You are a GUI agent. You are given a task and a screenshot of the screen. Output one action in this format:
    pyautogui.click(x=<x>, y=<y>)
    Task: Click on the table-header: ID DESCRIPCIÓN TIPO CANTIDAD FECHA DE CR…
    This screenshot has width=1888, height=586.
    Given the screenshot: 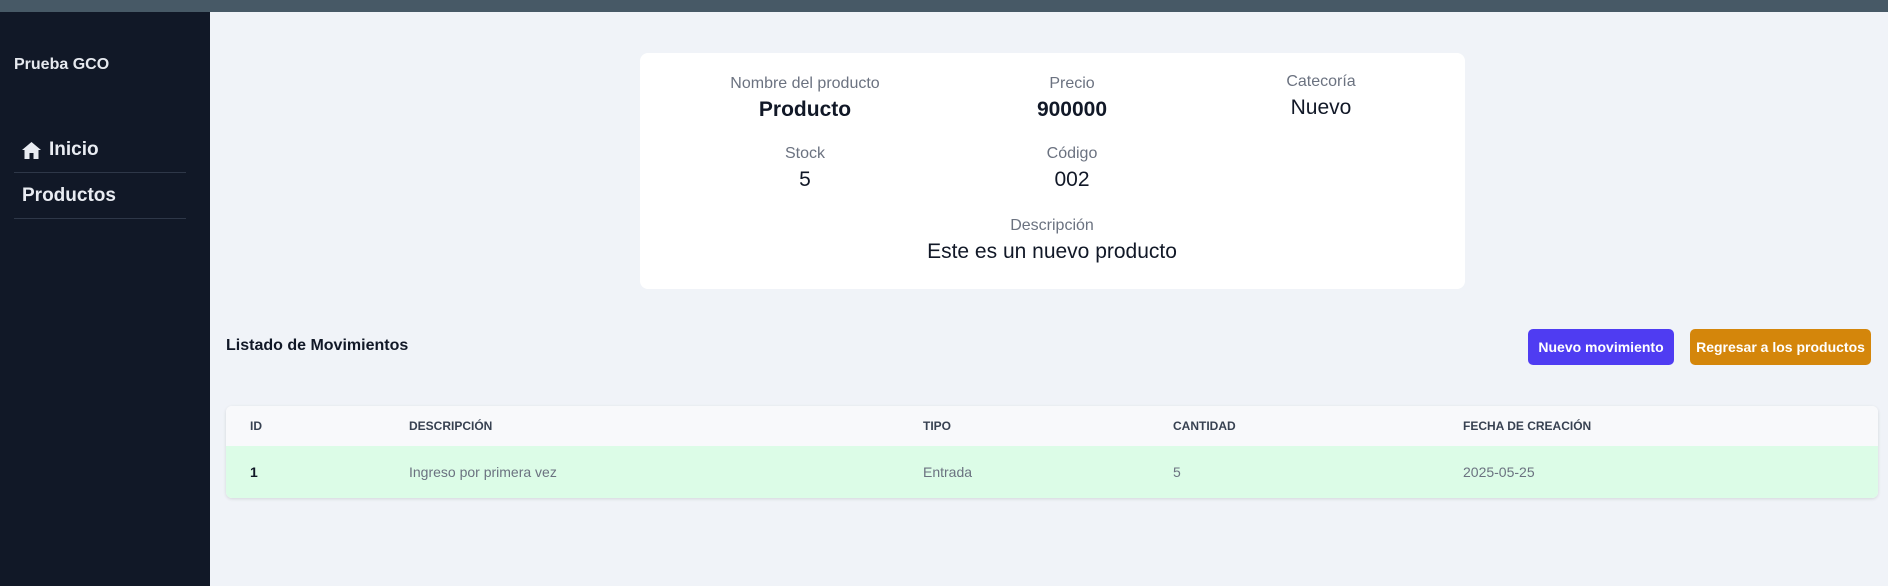 What is the action you would take?
    pyautogui.click(x=1052, y=426)
    